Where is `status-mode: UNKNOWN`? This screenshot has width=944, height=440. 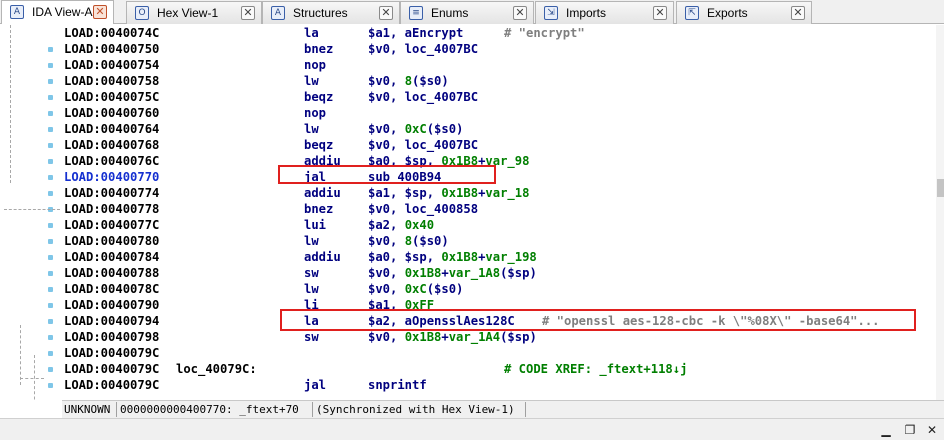
status-mode: UNKNOWN is located at coordinates (87, 409).